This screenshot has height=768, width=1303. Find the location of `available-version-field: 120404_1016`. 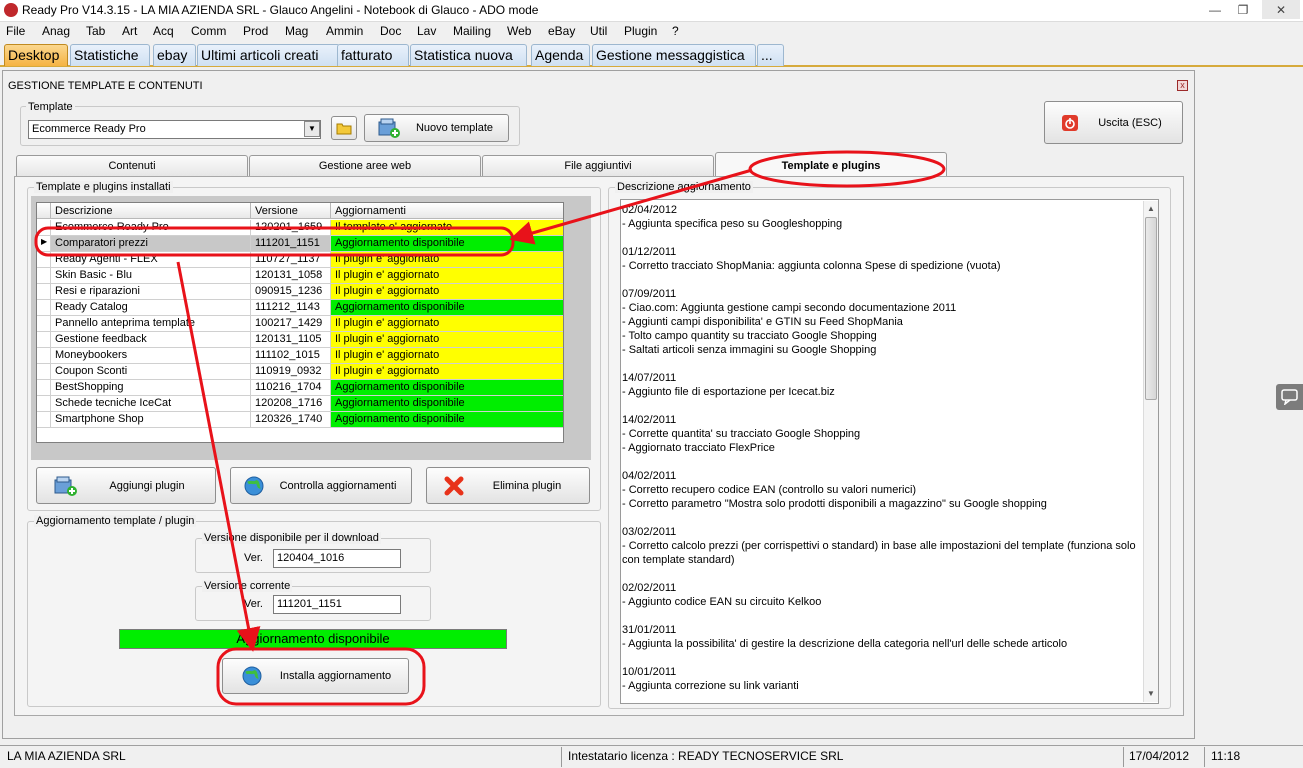

available-version-field: 120404_1016 is located at coordinates (337, 558).